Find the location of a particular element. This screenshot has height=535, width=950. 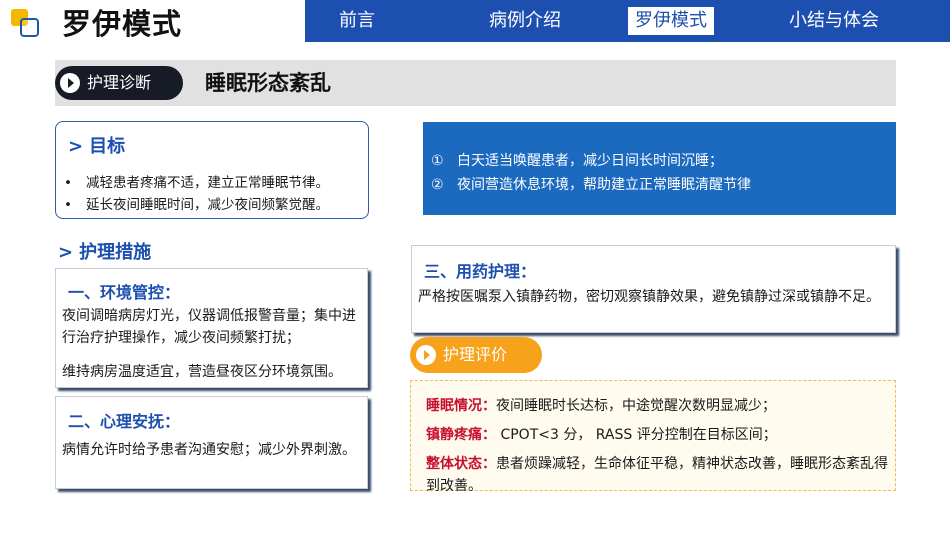

environment-card-title: 一、环境管控： is located at coordinates (124, 292).